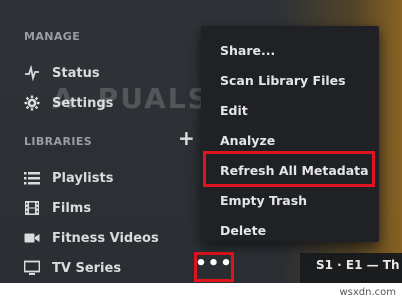 Image resolution: width=402 pixels, height=301 pixels. I want to click on menu-item-analyze: Analyze, so click(247, 140).